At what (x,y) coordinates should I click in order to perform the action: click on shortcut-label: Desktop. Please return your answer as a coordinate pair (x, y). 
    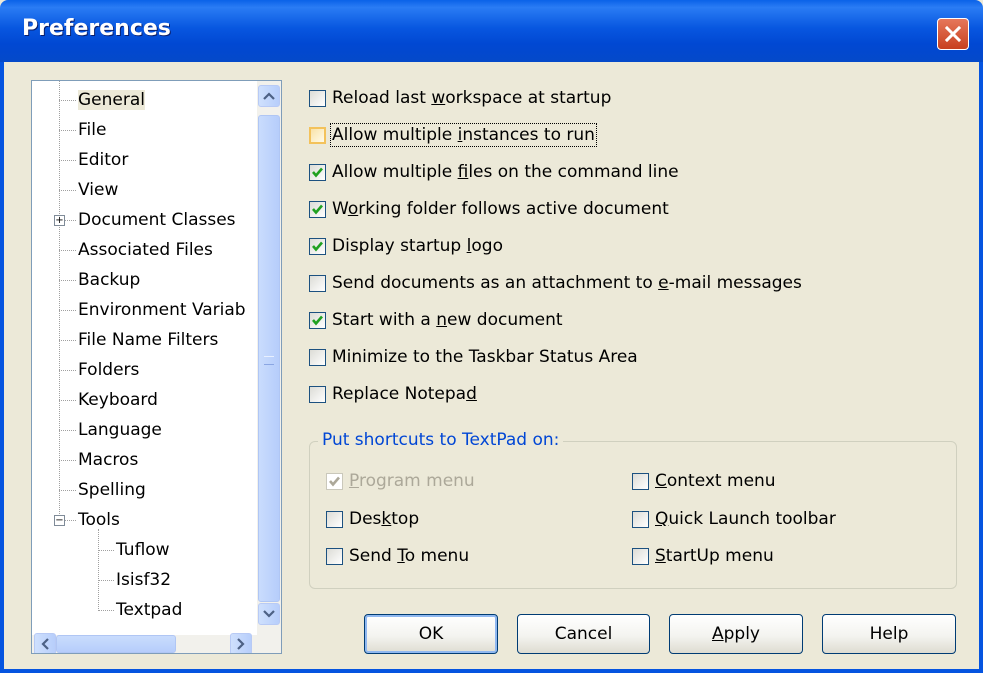
    Looking at the image, I should click on (384, 519).